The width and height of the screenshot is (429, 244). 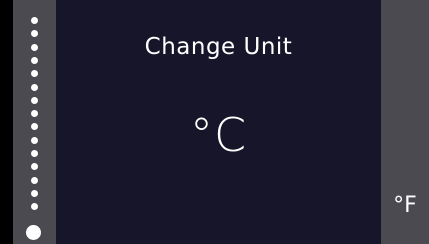 What do you see at coordinates (405, 122) in the screenshot?
I see `next-option-panel: °F` at bounding box center [405, 122].